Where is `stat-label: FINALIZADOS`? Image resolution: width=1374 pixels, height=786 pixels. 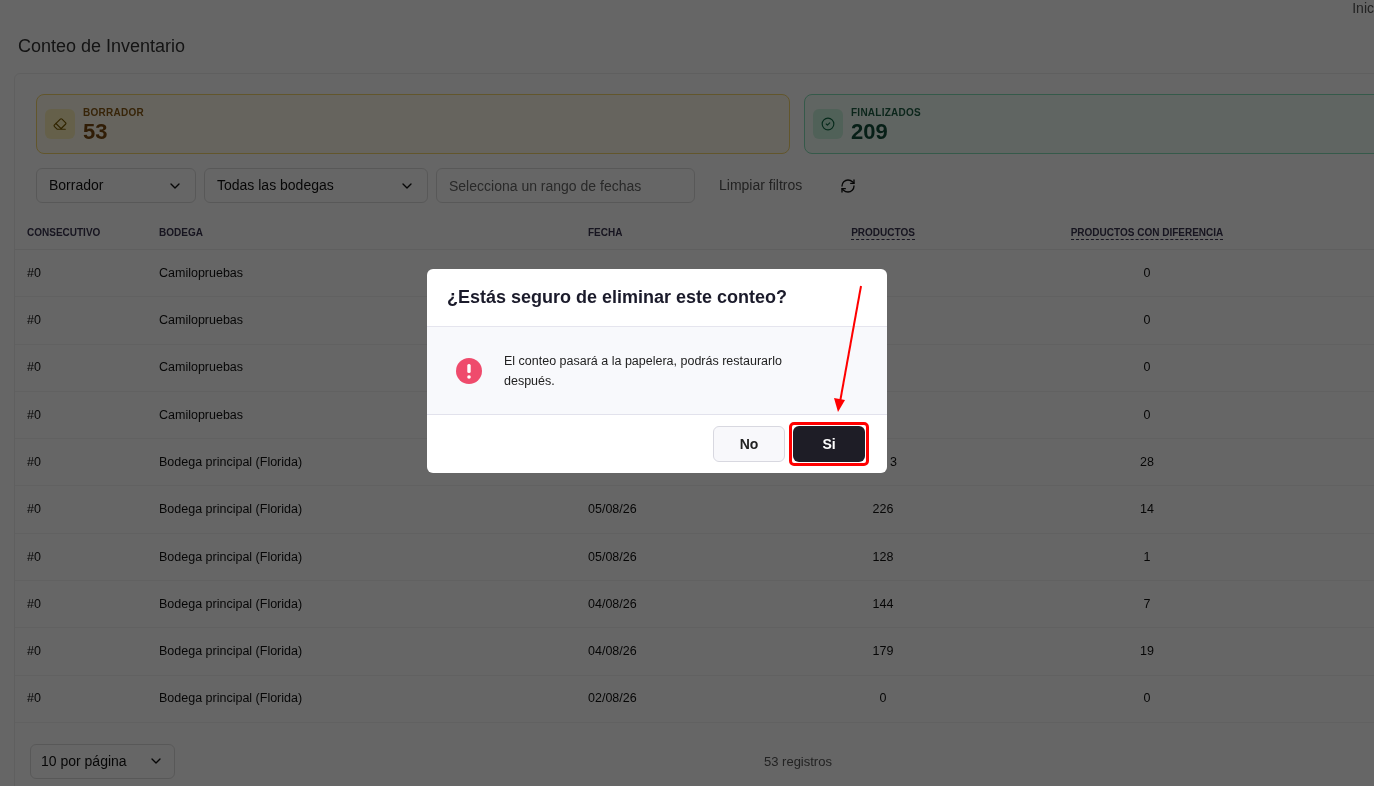
stat-label: FINALIZADOS is located at coordinates (886, 112).